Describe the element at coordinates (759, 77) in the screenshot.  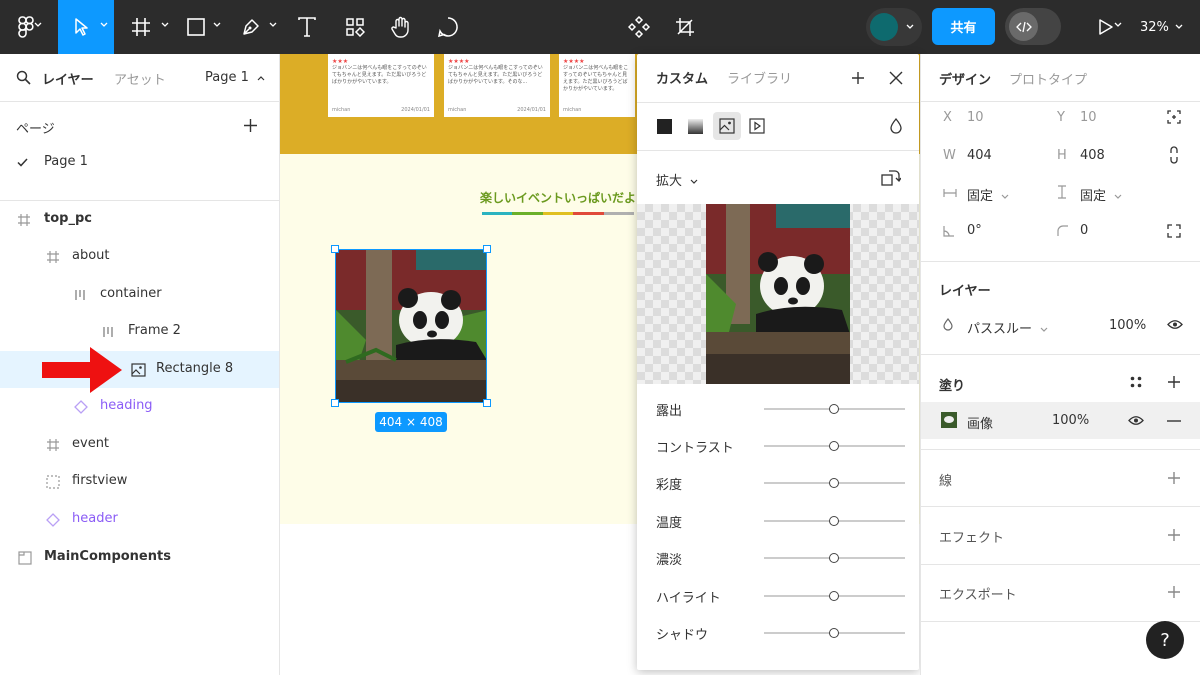
I see `tab-library: ライブラリ` at that location.